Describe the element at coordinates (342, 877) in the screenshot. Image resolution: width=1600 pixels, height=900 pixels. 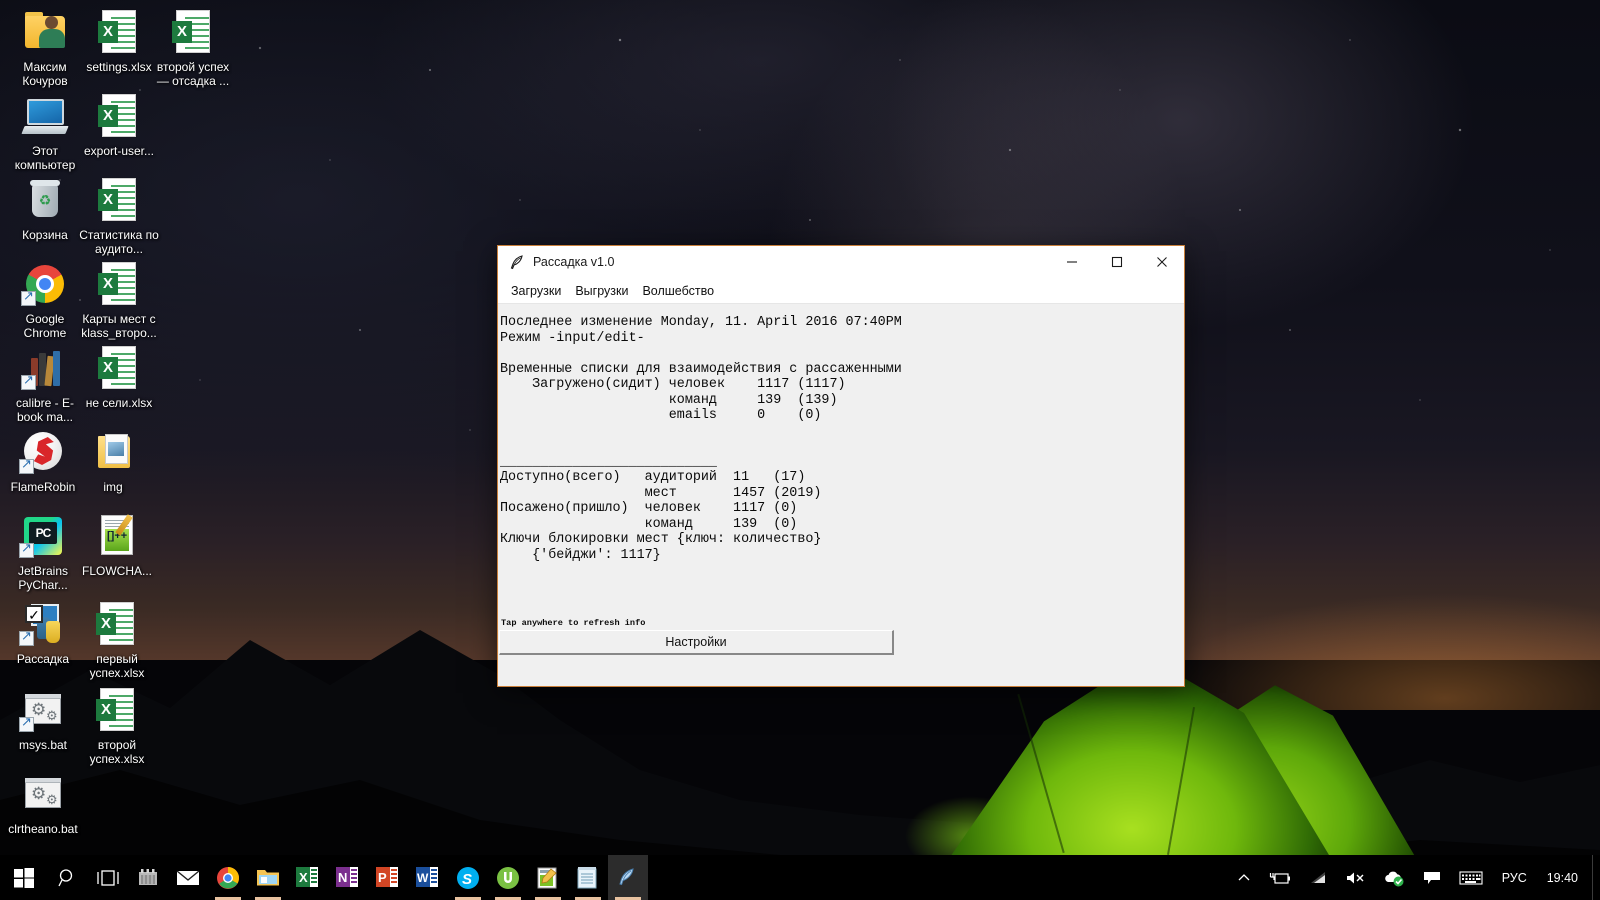
I see `svg-text: N` at that location.